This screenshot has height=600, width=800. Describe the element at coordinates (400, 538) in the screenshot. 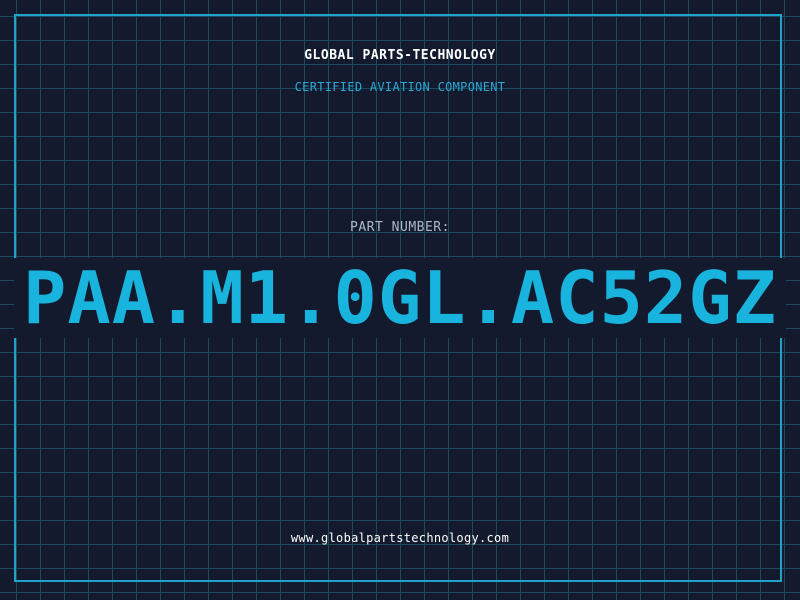

I see `website-url: www.globalpartstechnology.com` at that location.